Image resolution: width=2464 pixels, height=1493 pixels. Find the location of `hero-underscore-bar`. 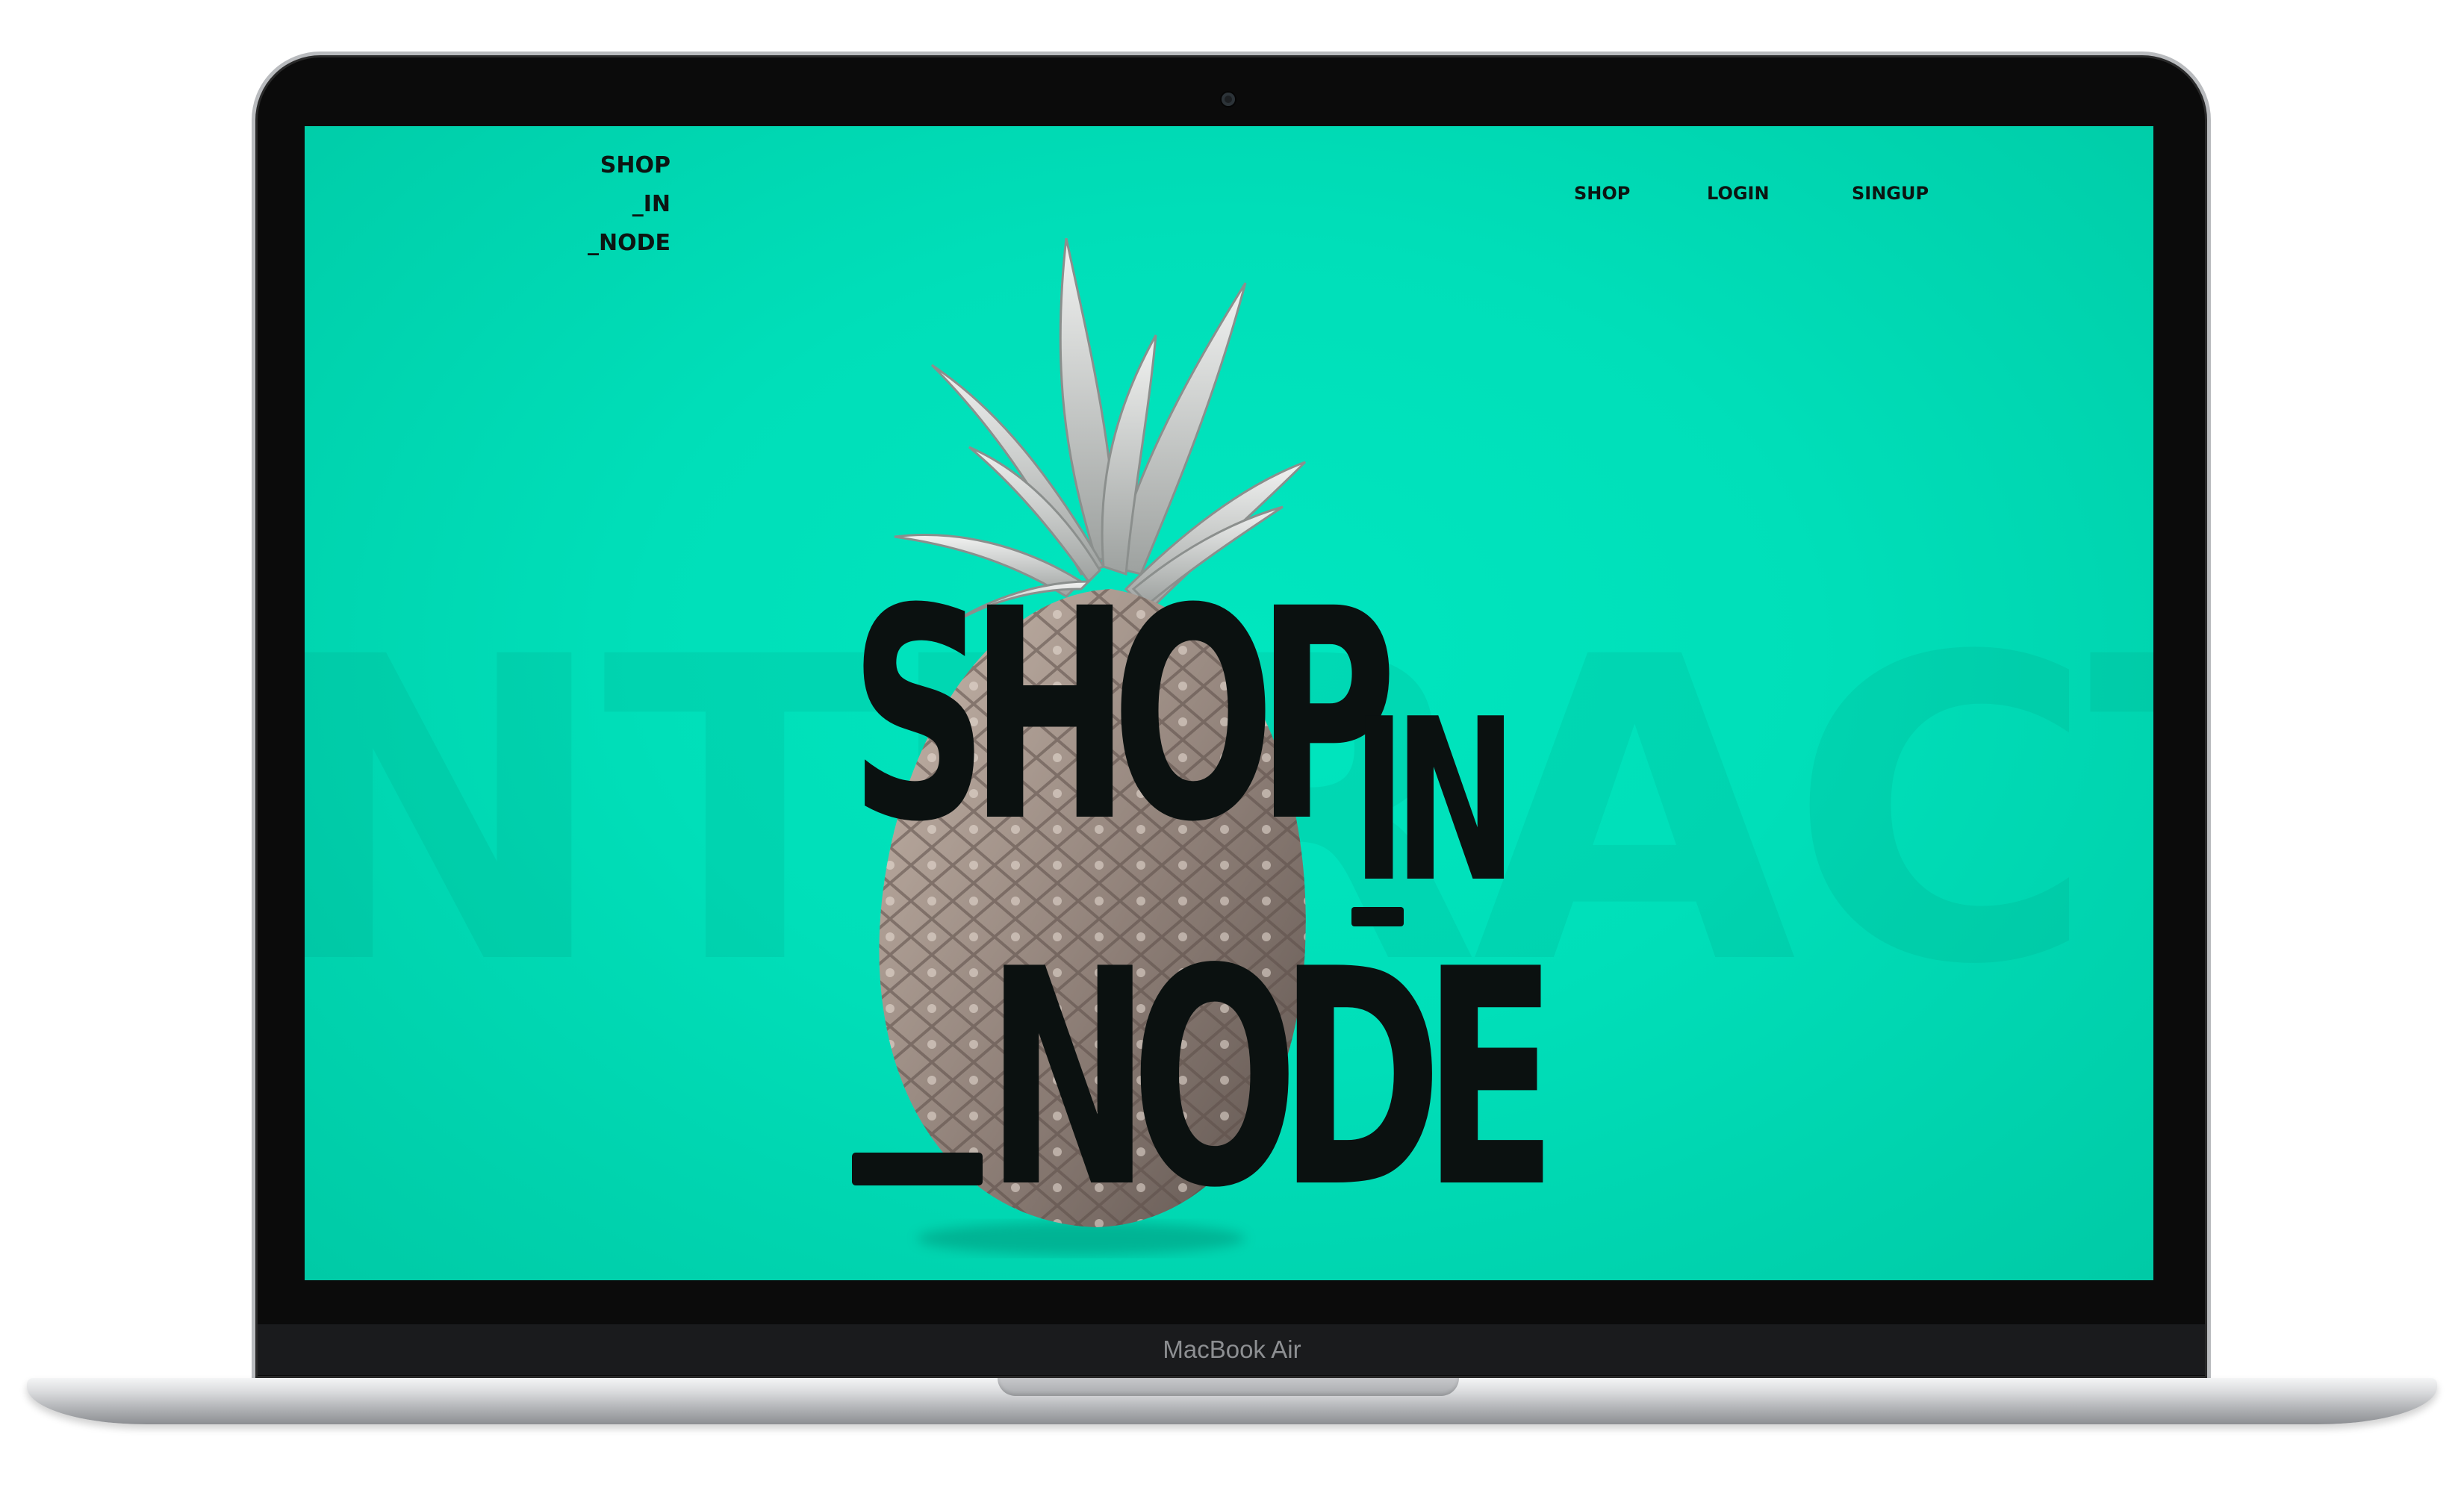

hero-underscore-bar is located at coordinates (917, 1169).